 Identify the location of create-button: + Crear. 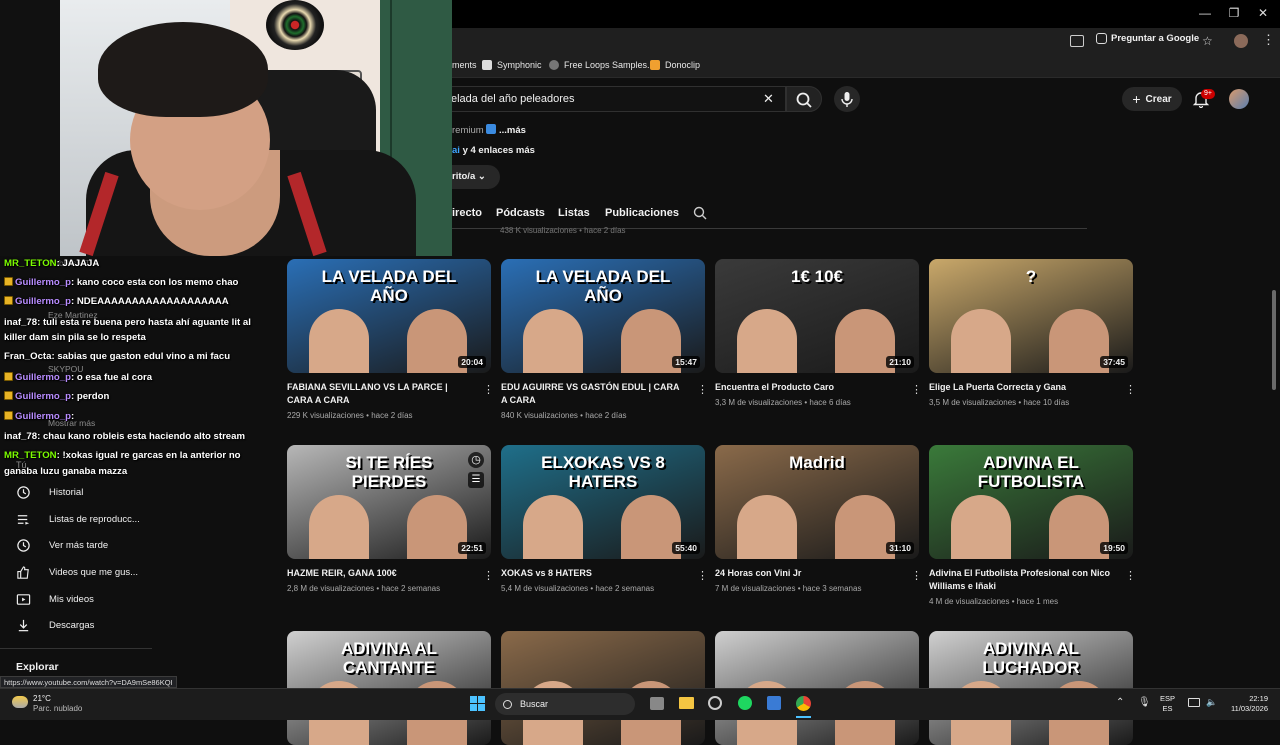
(1152, 99).